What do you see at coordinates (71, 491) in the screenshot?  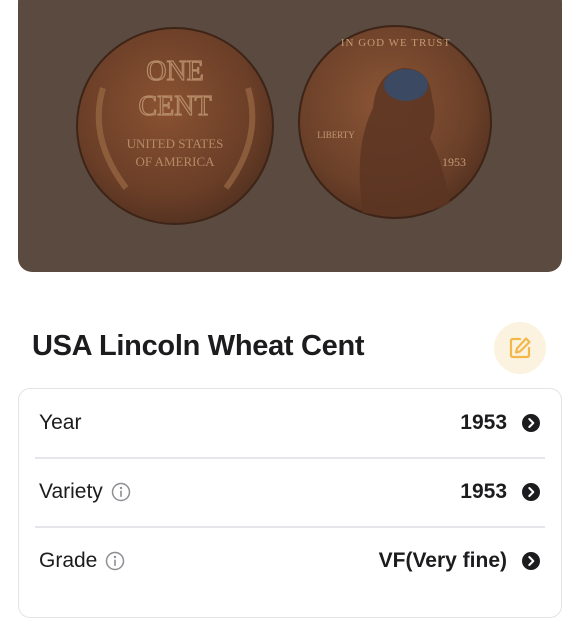 I see `detail-label-text: Variety` at bounding box center [71, 491].